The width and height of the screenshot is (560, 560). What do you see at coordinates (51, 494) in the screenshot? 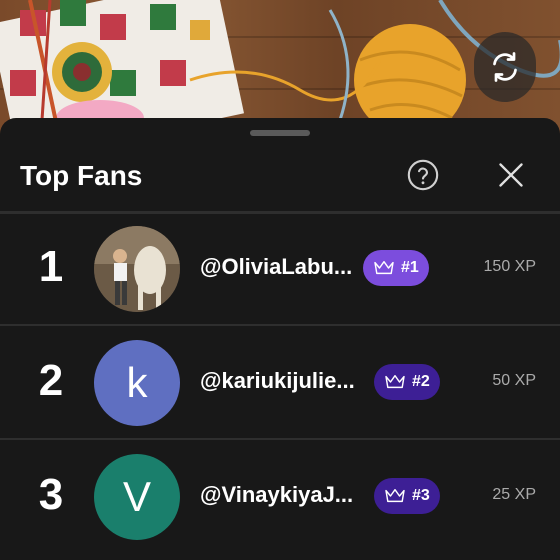
I see `fan-rank: 3` at bounding box center [51, 494].